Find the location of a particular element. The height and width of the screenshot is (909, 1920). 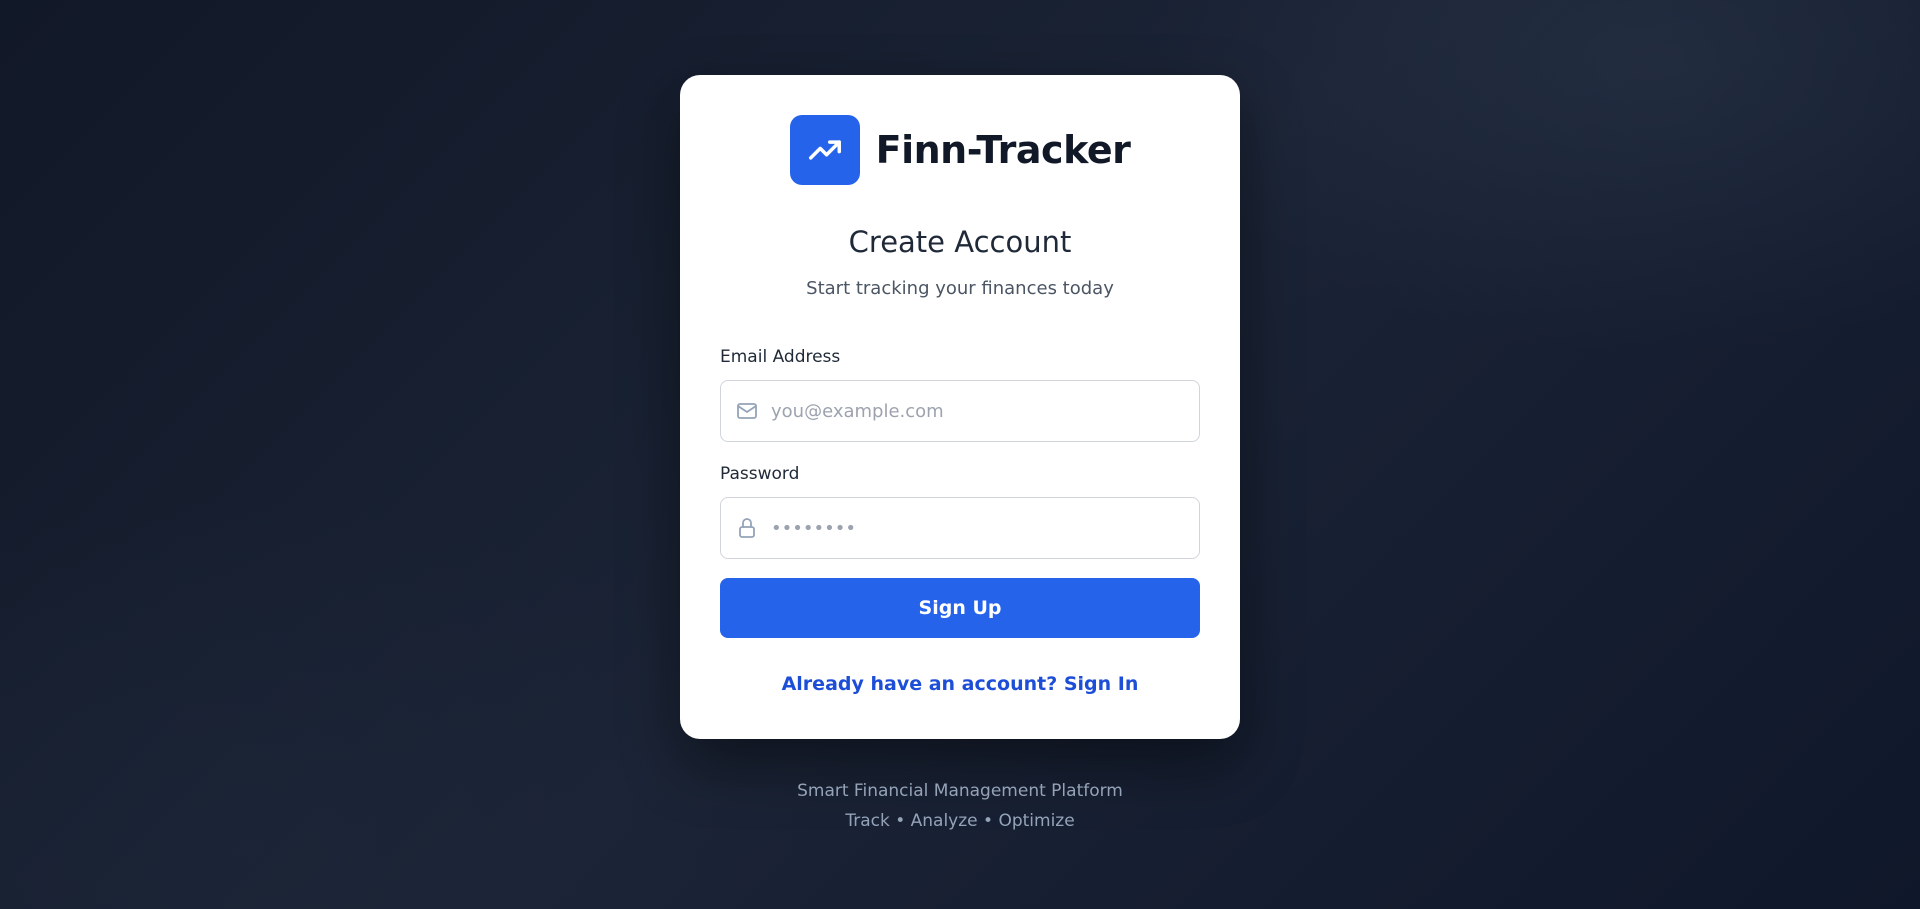

brand-header: Finn-Tracker is located at coordinates (960, 150).